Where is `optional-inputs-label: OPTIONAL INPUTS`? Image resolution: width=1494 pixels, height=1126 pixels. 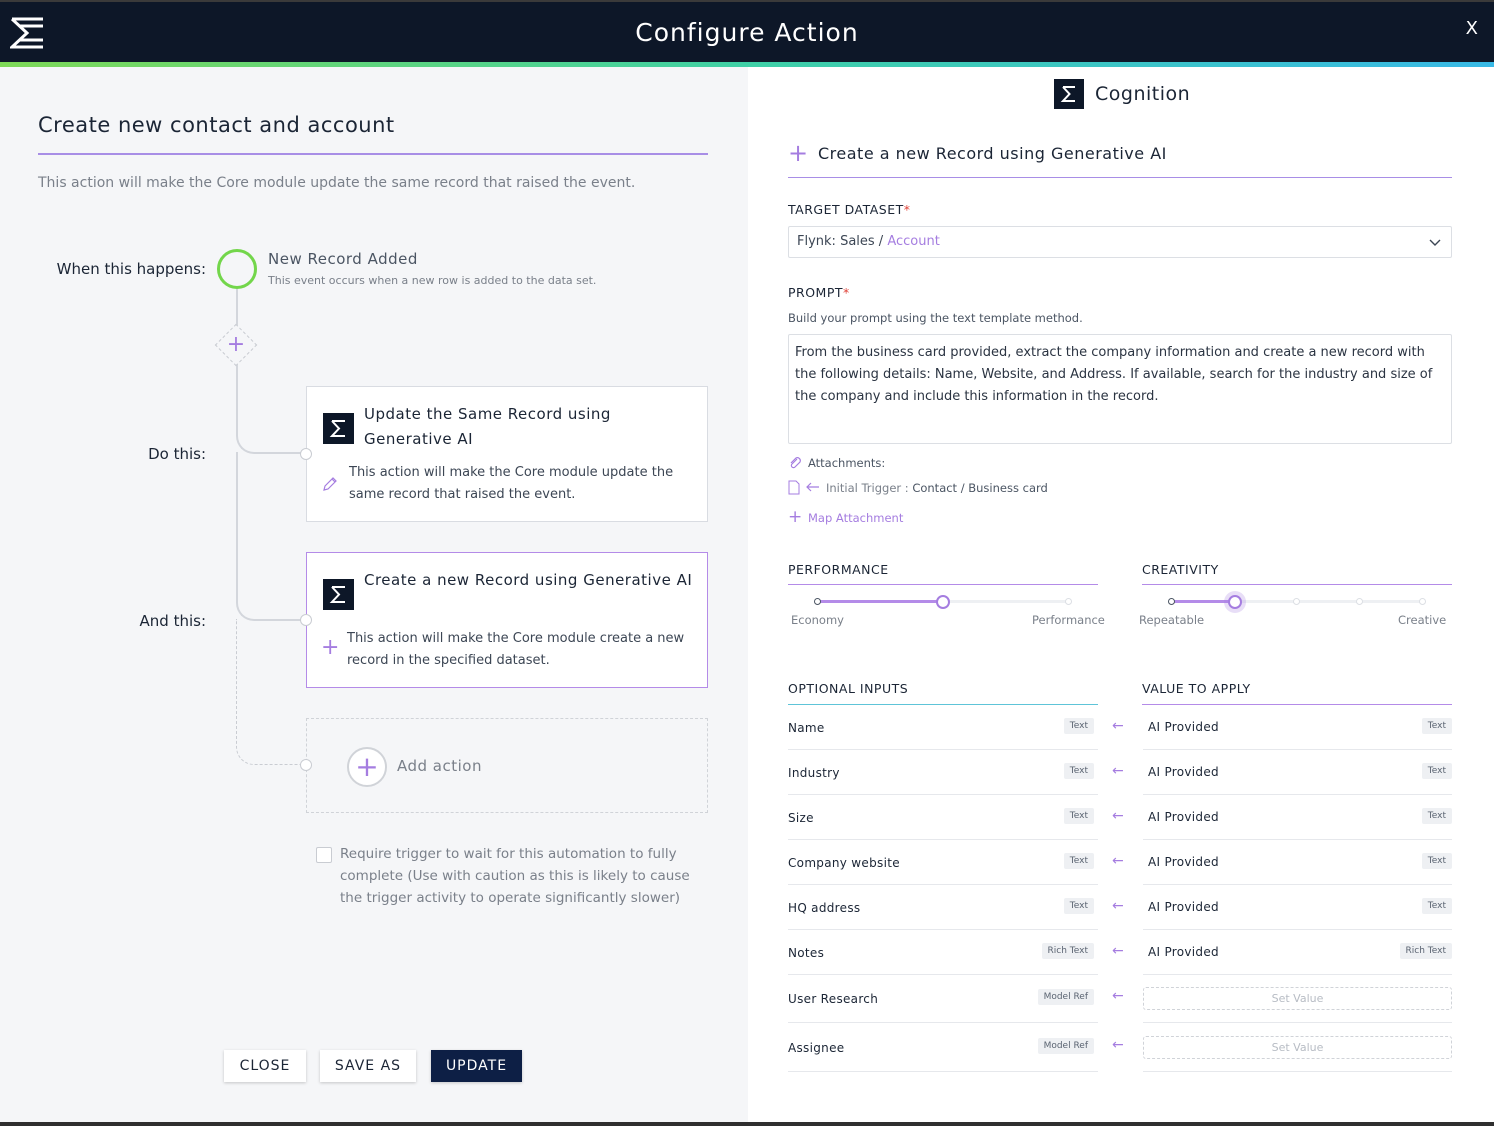 optional-inputs-label: OPTIONAL INPUTS is located at coordinates (848, 688).